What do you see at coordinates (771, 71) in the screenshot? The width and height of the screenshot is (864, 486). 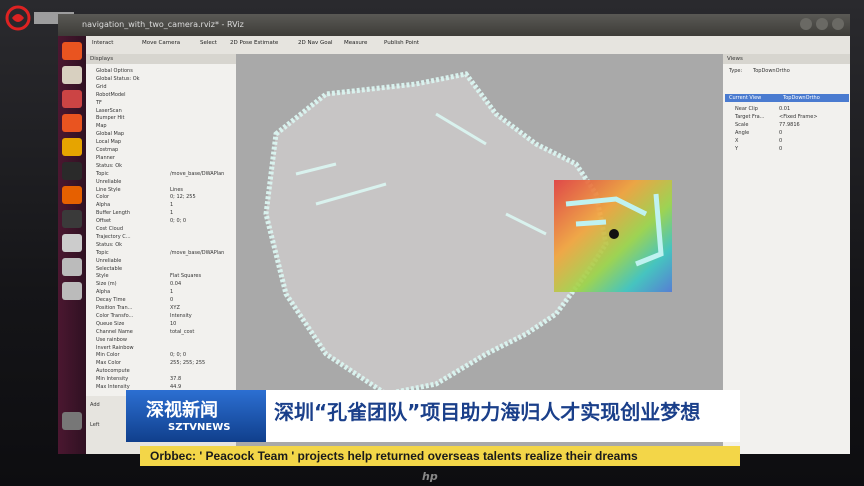 I see `view-type-select: TopDownOrtho` at bounding box center [771, 71].